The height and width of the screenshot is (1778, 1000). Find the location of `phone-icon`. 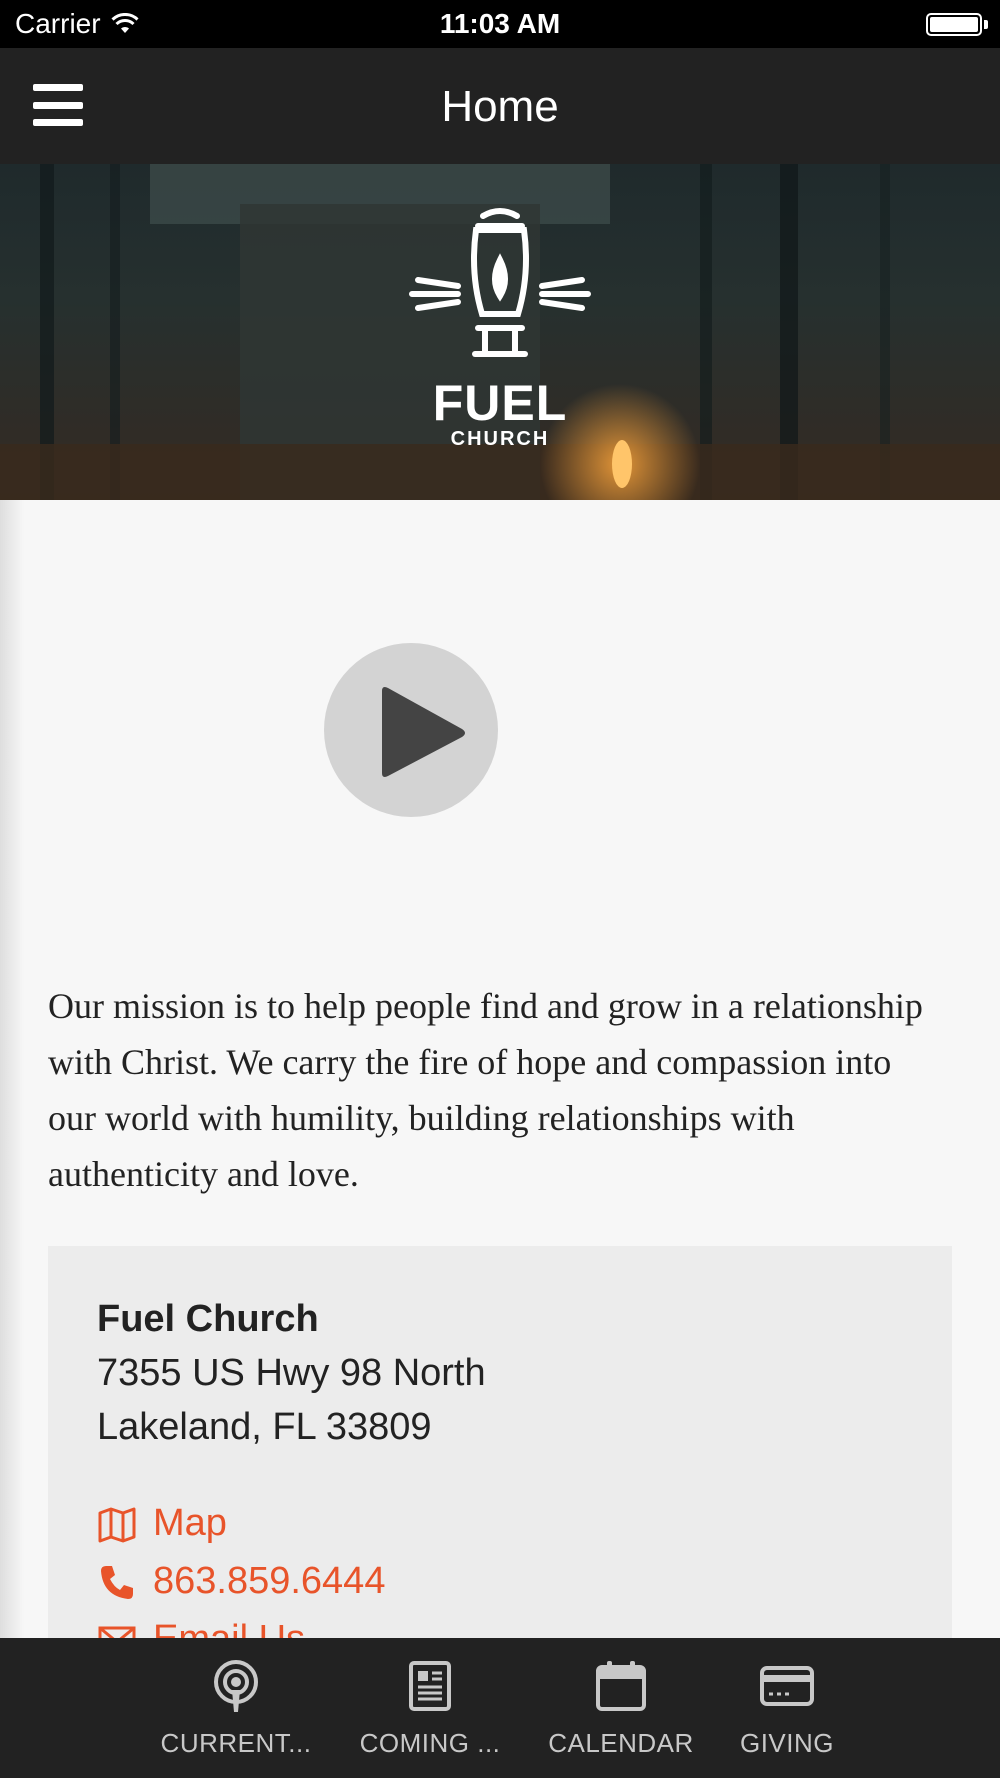

phone-icon is located at coordinates (117, 1582).